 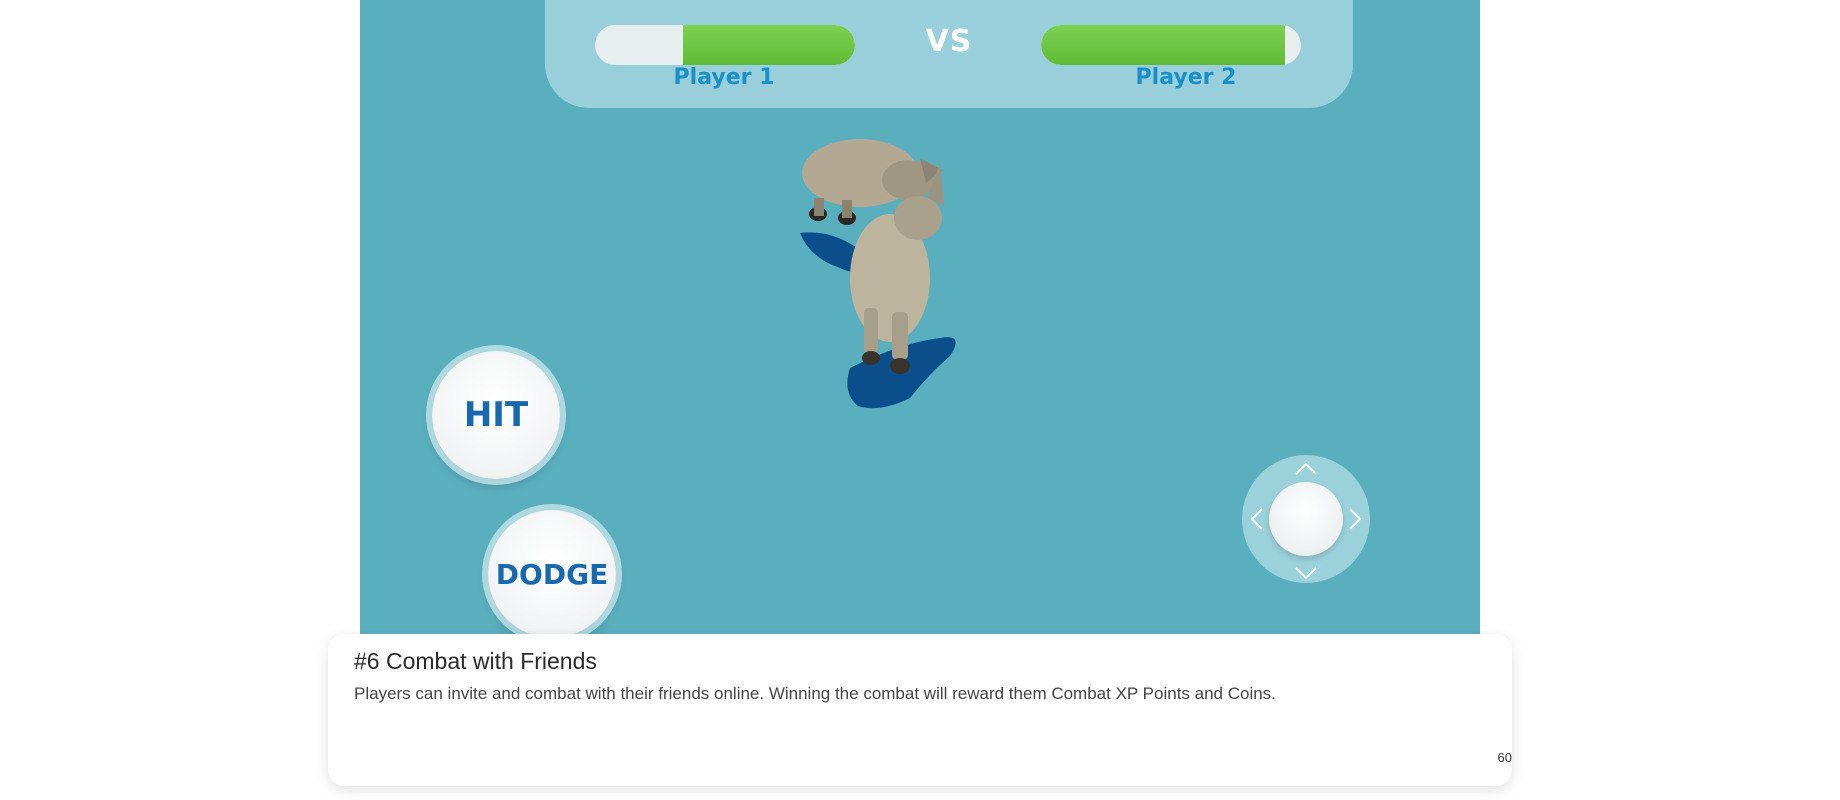 What do you see at coordinates (1306, 470) in the screenshot?
I see `chevron-up-icon` at bounding box center [1306, 470].